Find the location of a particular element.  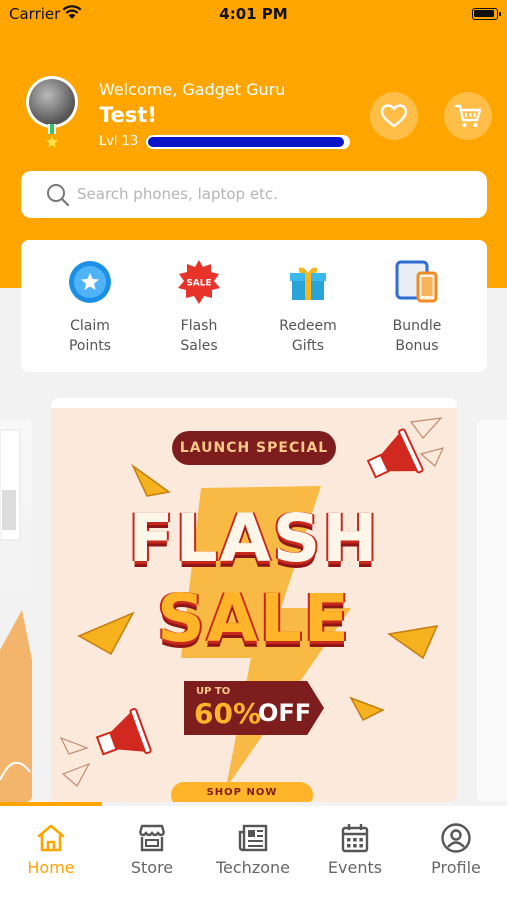

launch-special-tag: LAUNCH SPECIAL is located at coordinates (254, 448).